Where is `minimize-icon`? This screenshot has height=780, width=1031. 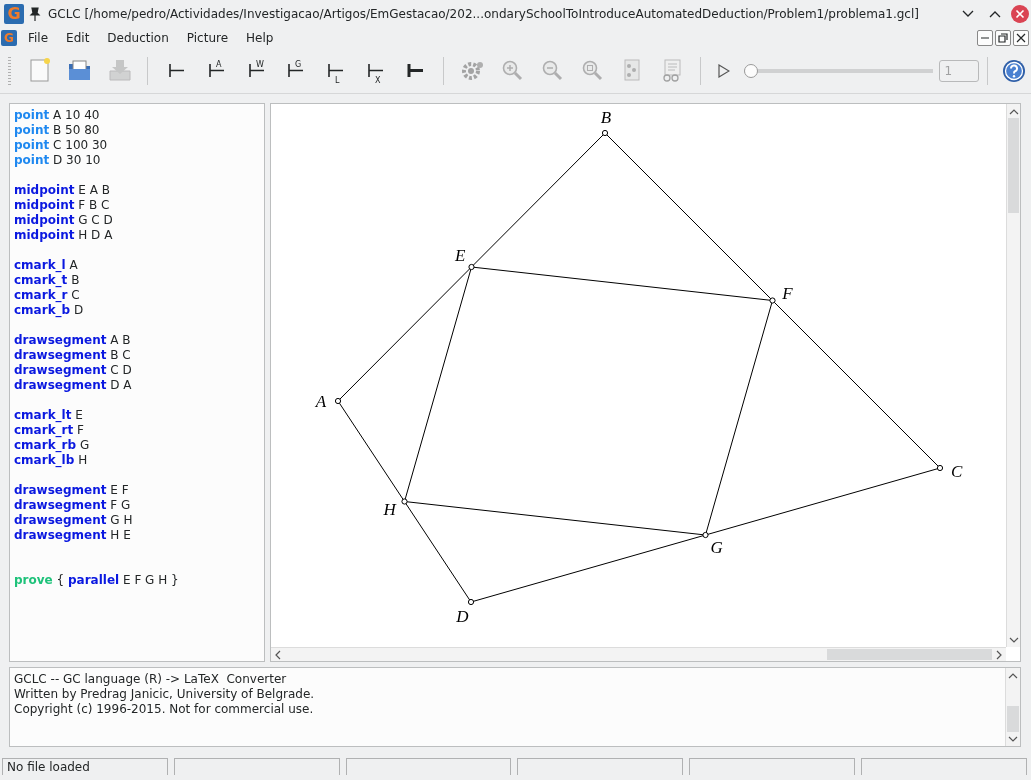 minimize-icon is located at coordinates (985, 38).